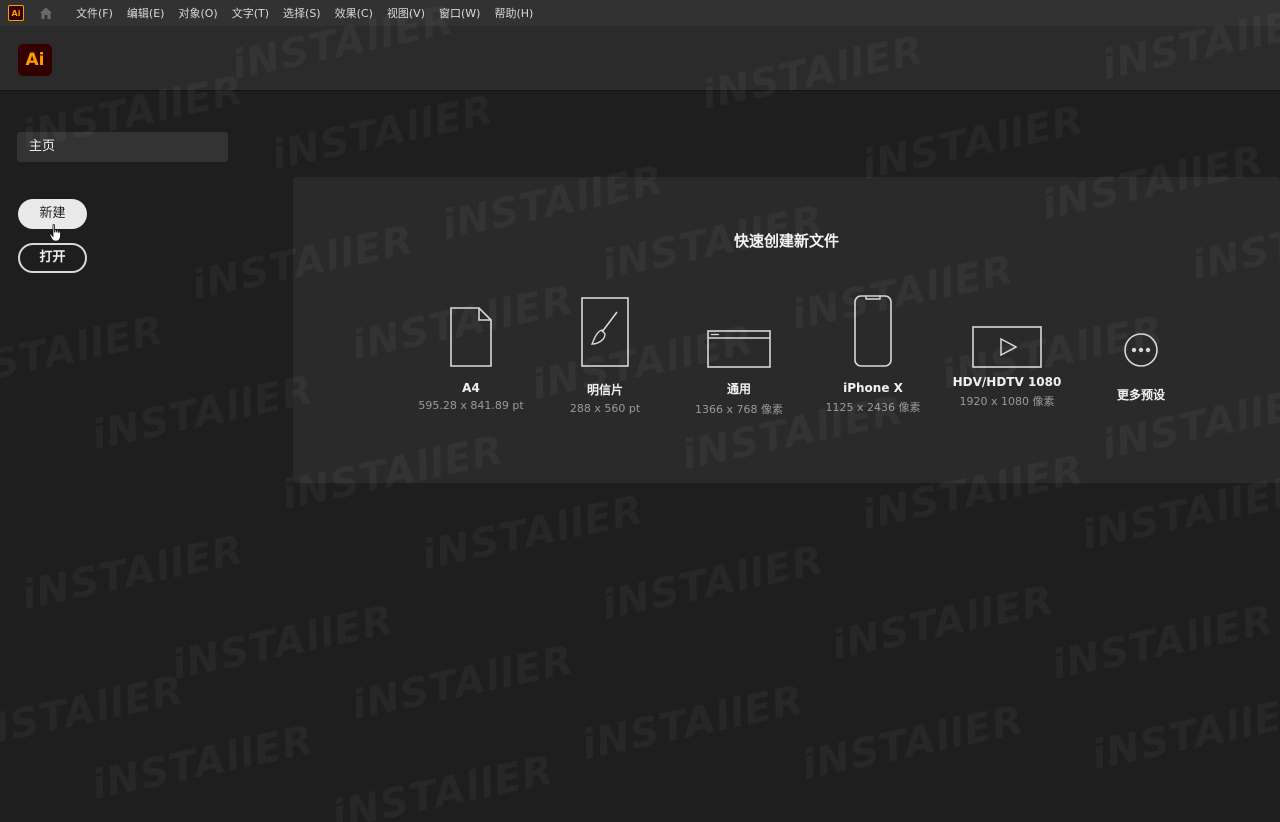 The width and height of the screenshot is (1280, 822). What do you see at coordinates (513, 13) in the screenshot?
I see `menu-help: 帮助(H)` at bounding box center [513, 13].